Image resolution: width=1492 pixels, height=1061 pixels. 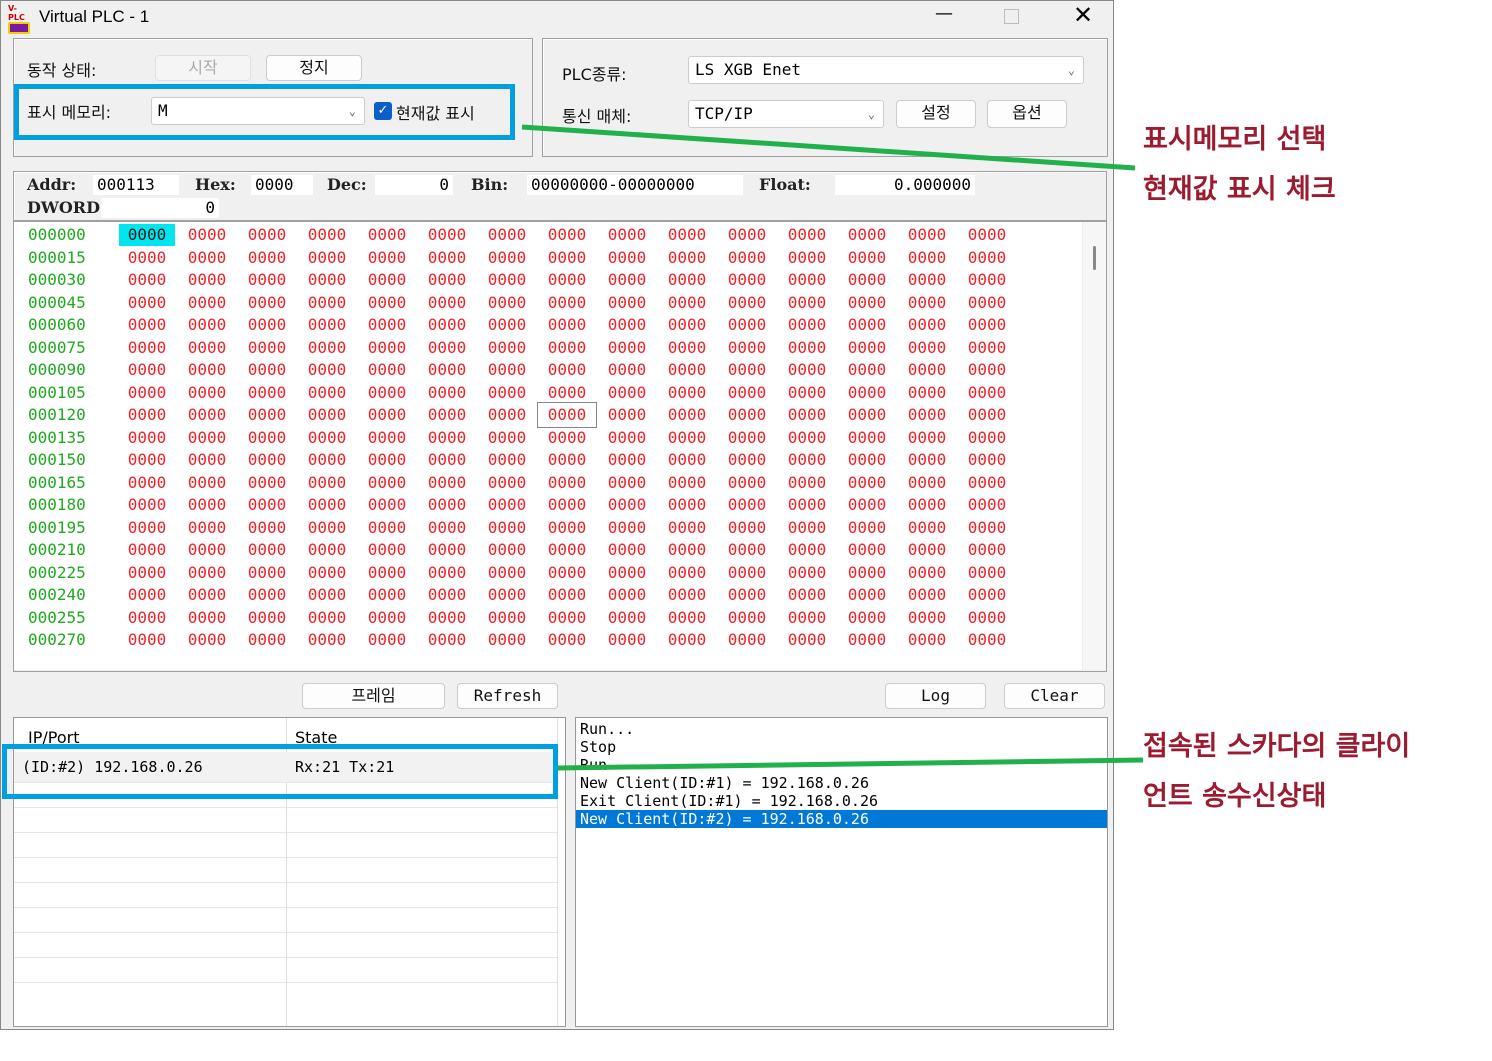 What do you see at coordinates (1235, 139) in the screenshot?
I see `annotation-1-line-1: 표시메모리 선택` at bounding box center [1235, 139].